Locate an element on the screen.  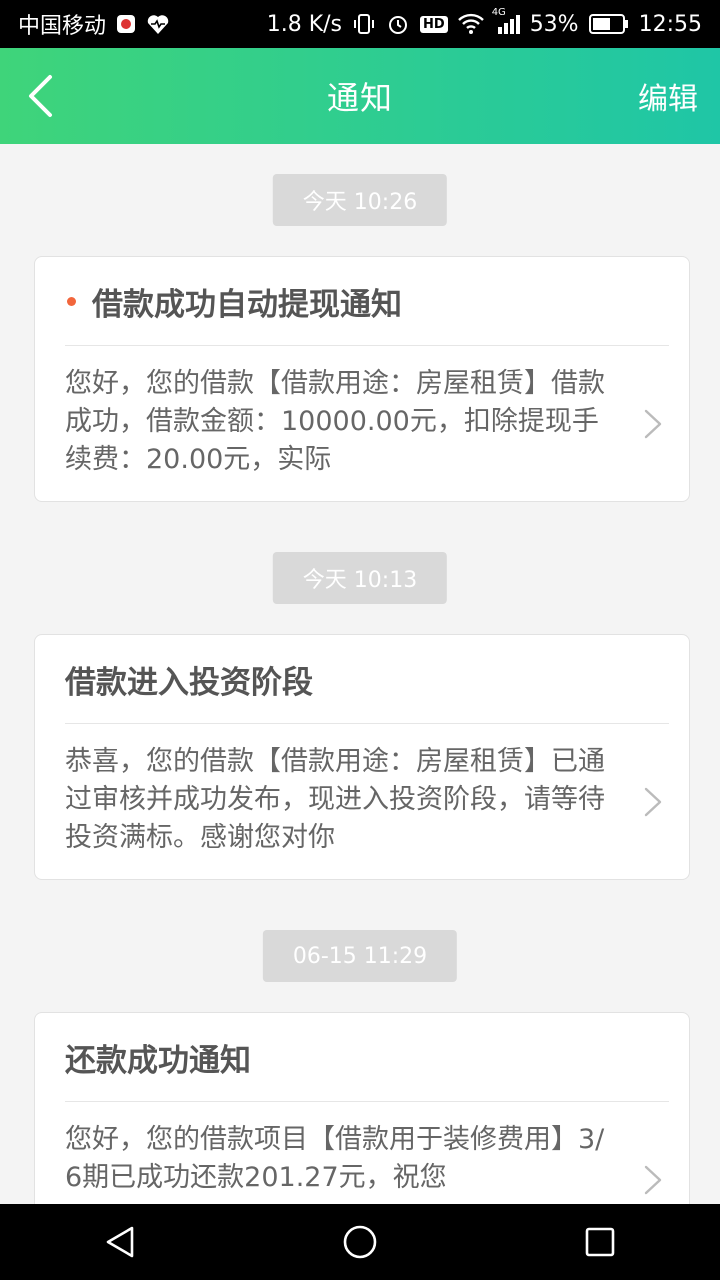
nav-back-button is located at coordinates (120, 1242).